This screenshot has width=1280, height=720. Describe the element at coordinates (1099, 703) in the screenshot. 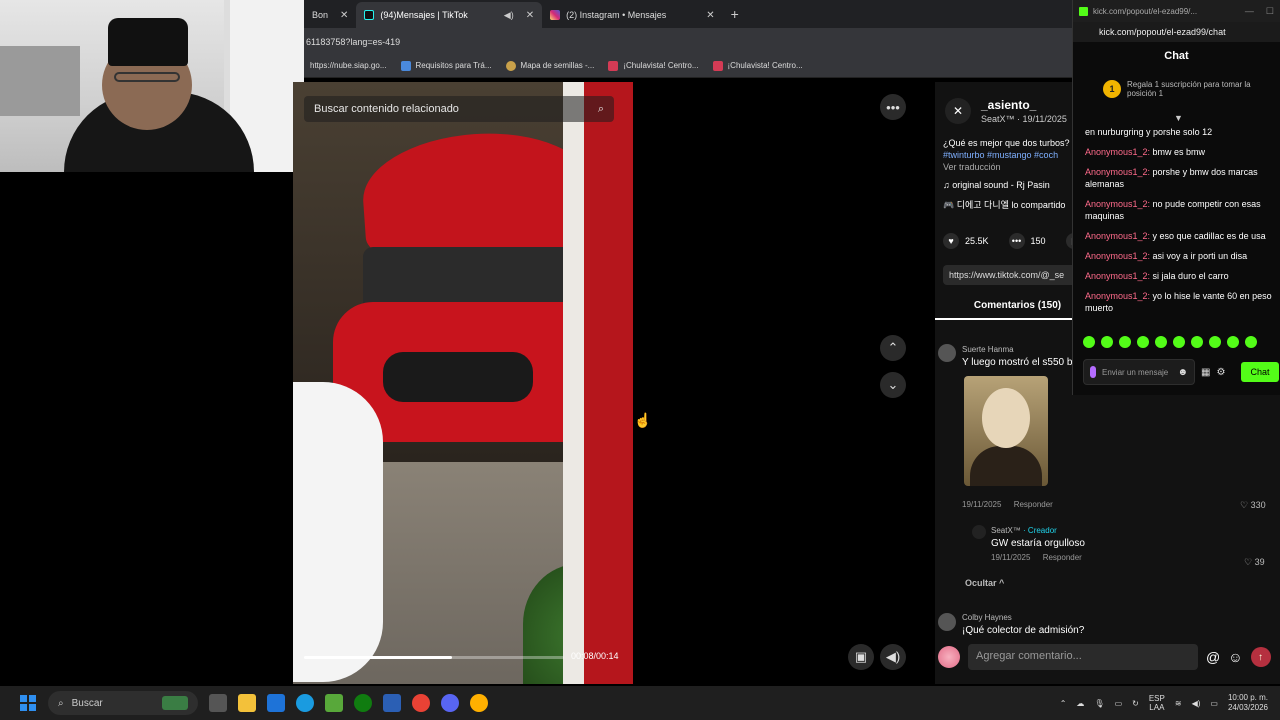

I see `mic-icon: 🎙` at that location.